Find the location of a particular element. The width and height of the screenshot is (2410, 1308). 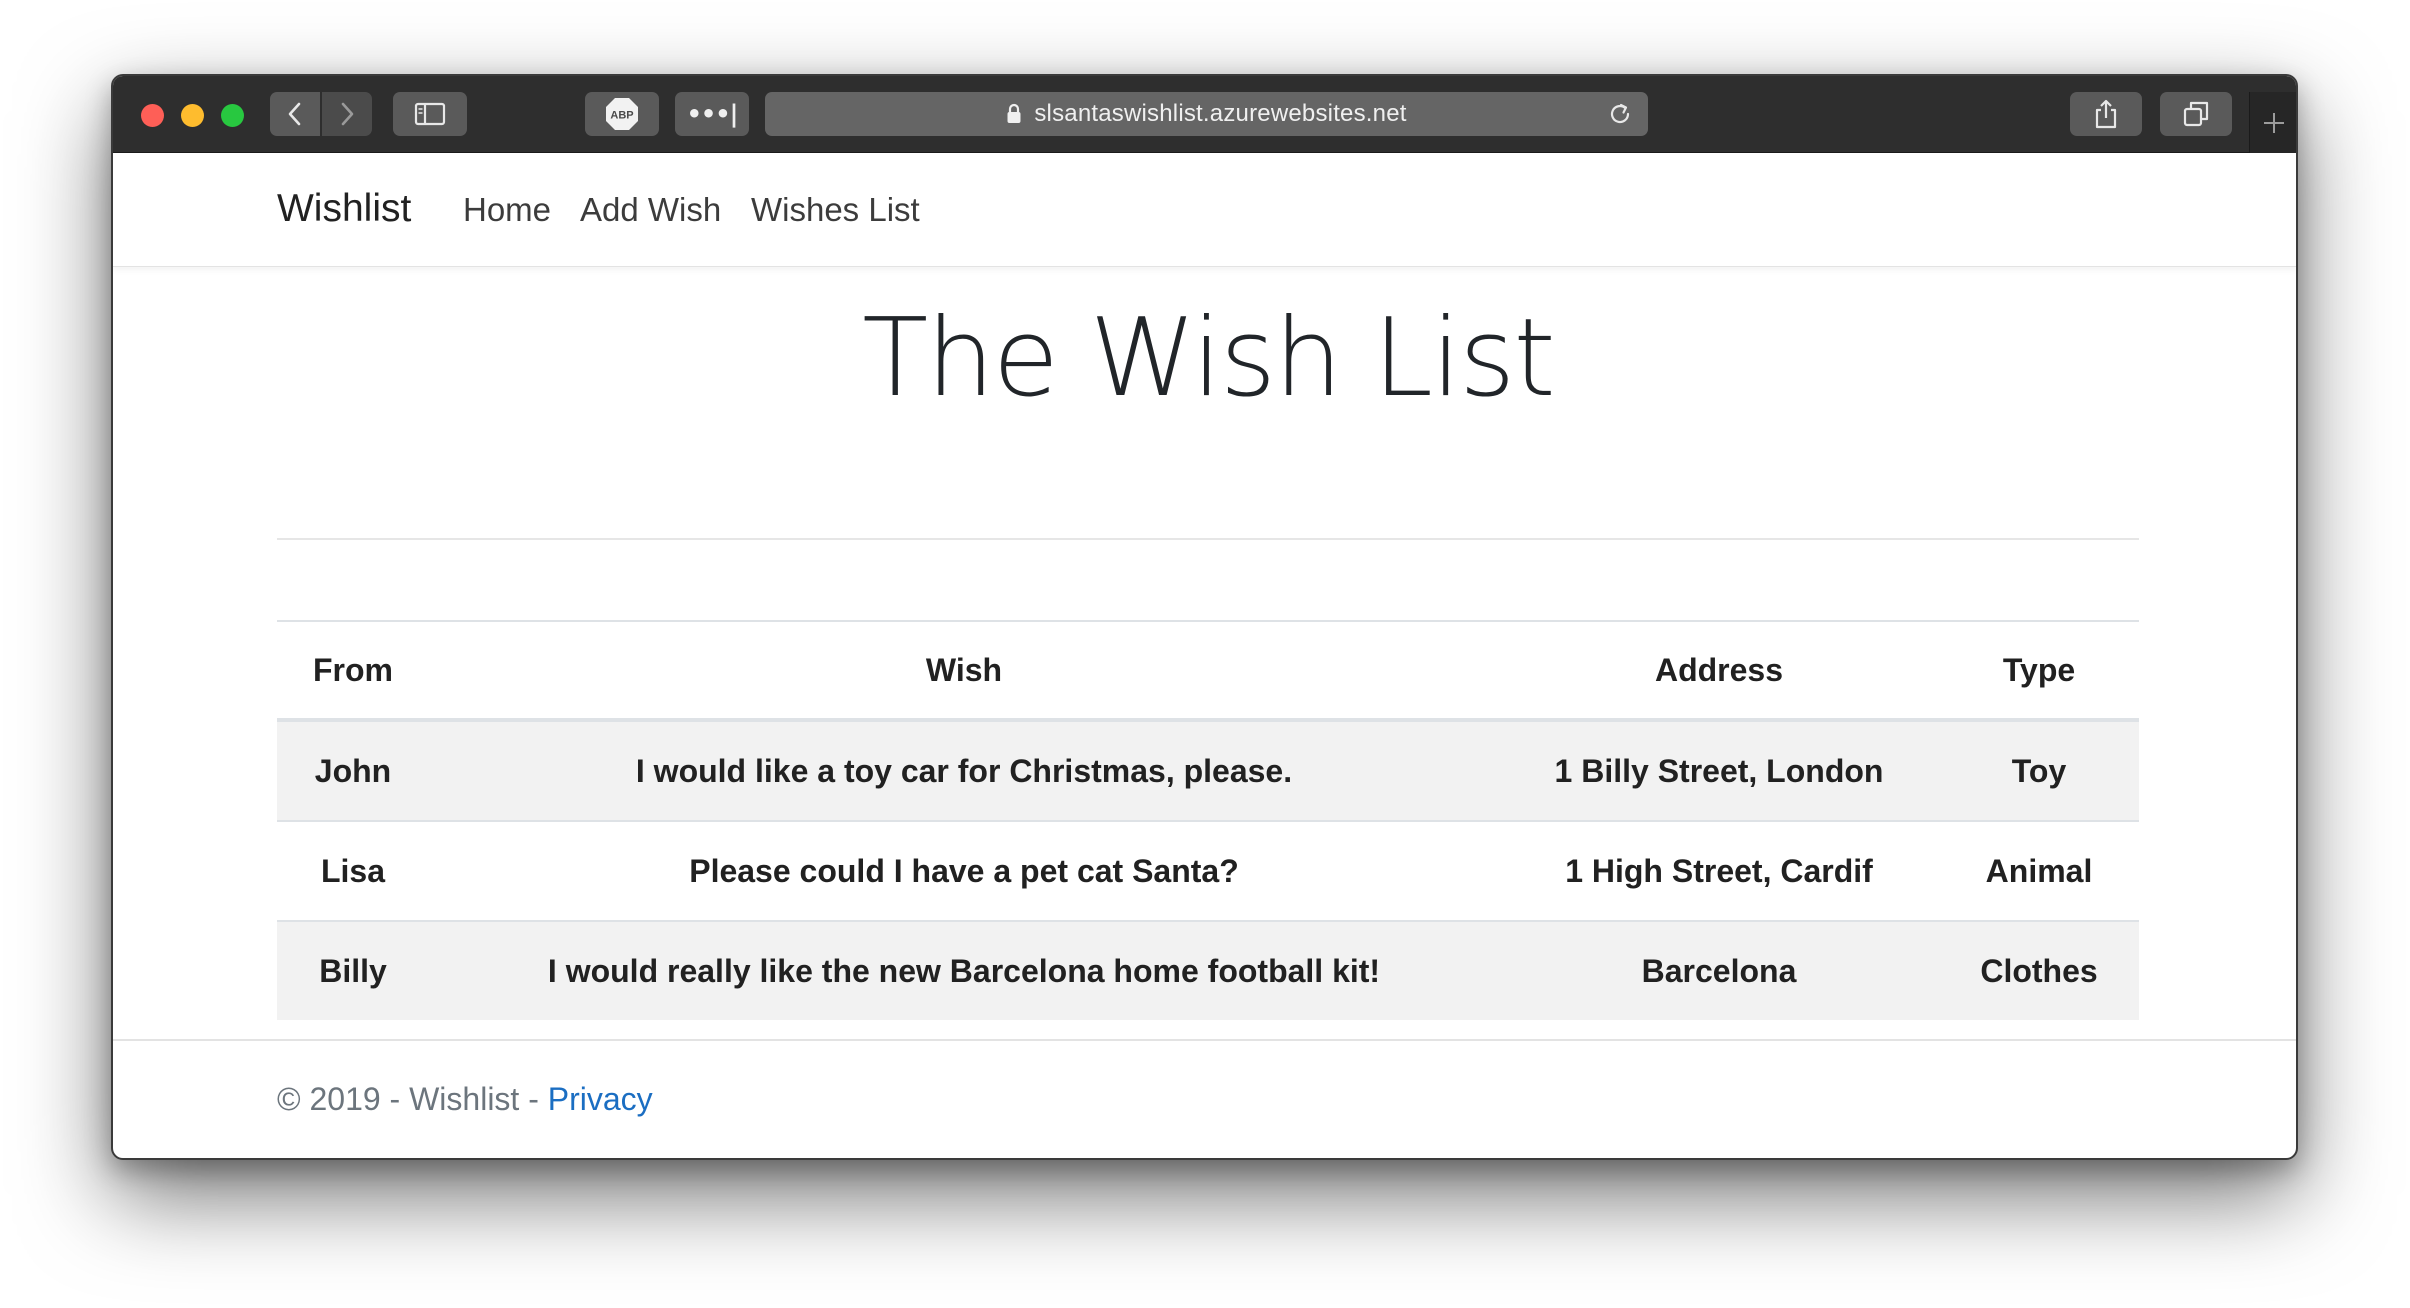

cell-address: Barcelona is located at coordinates (1719, 970).